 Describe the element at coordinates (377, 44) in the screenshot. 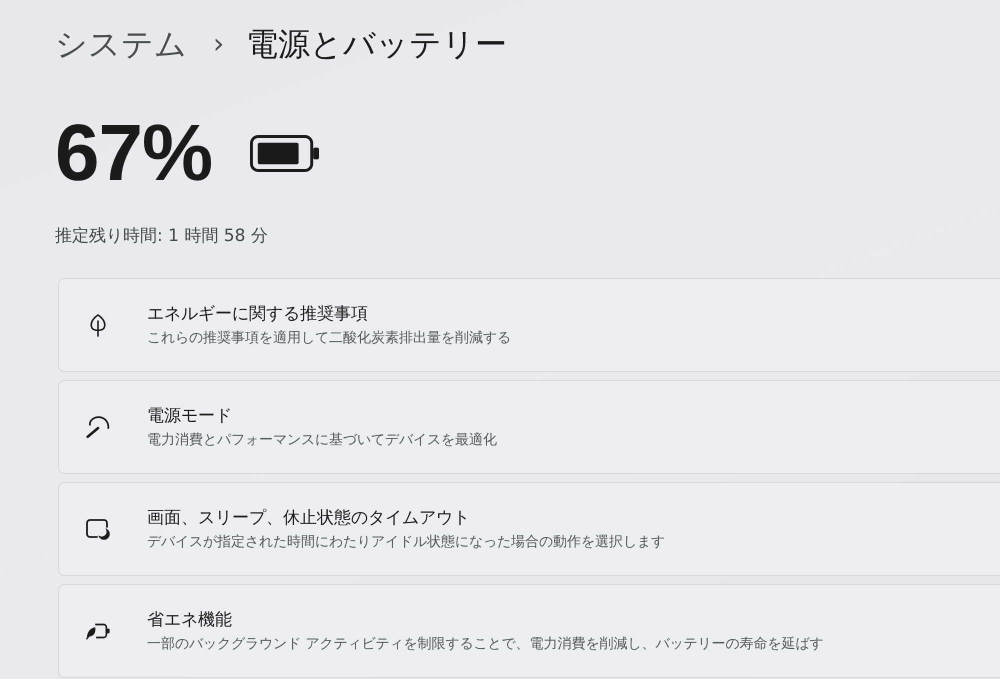

I see `page-title: 電源とバッテリー` at that location.